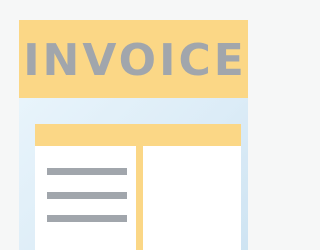  What do you see at coordinates (138, 135) in the screenshot?
I see `invoice-table-header` at bounding box center [138, 135].